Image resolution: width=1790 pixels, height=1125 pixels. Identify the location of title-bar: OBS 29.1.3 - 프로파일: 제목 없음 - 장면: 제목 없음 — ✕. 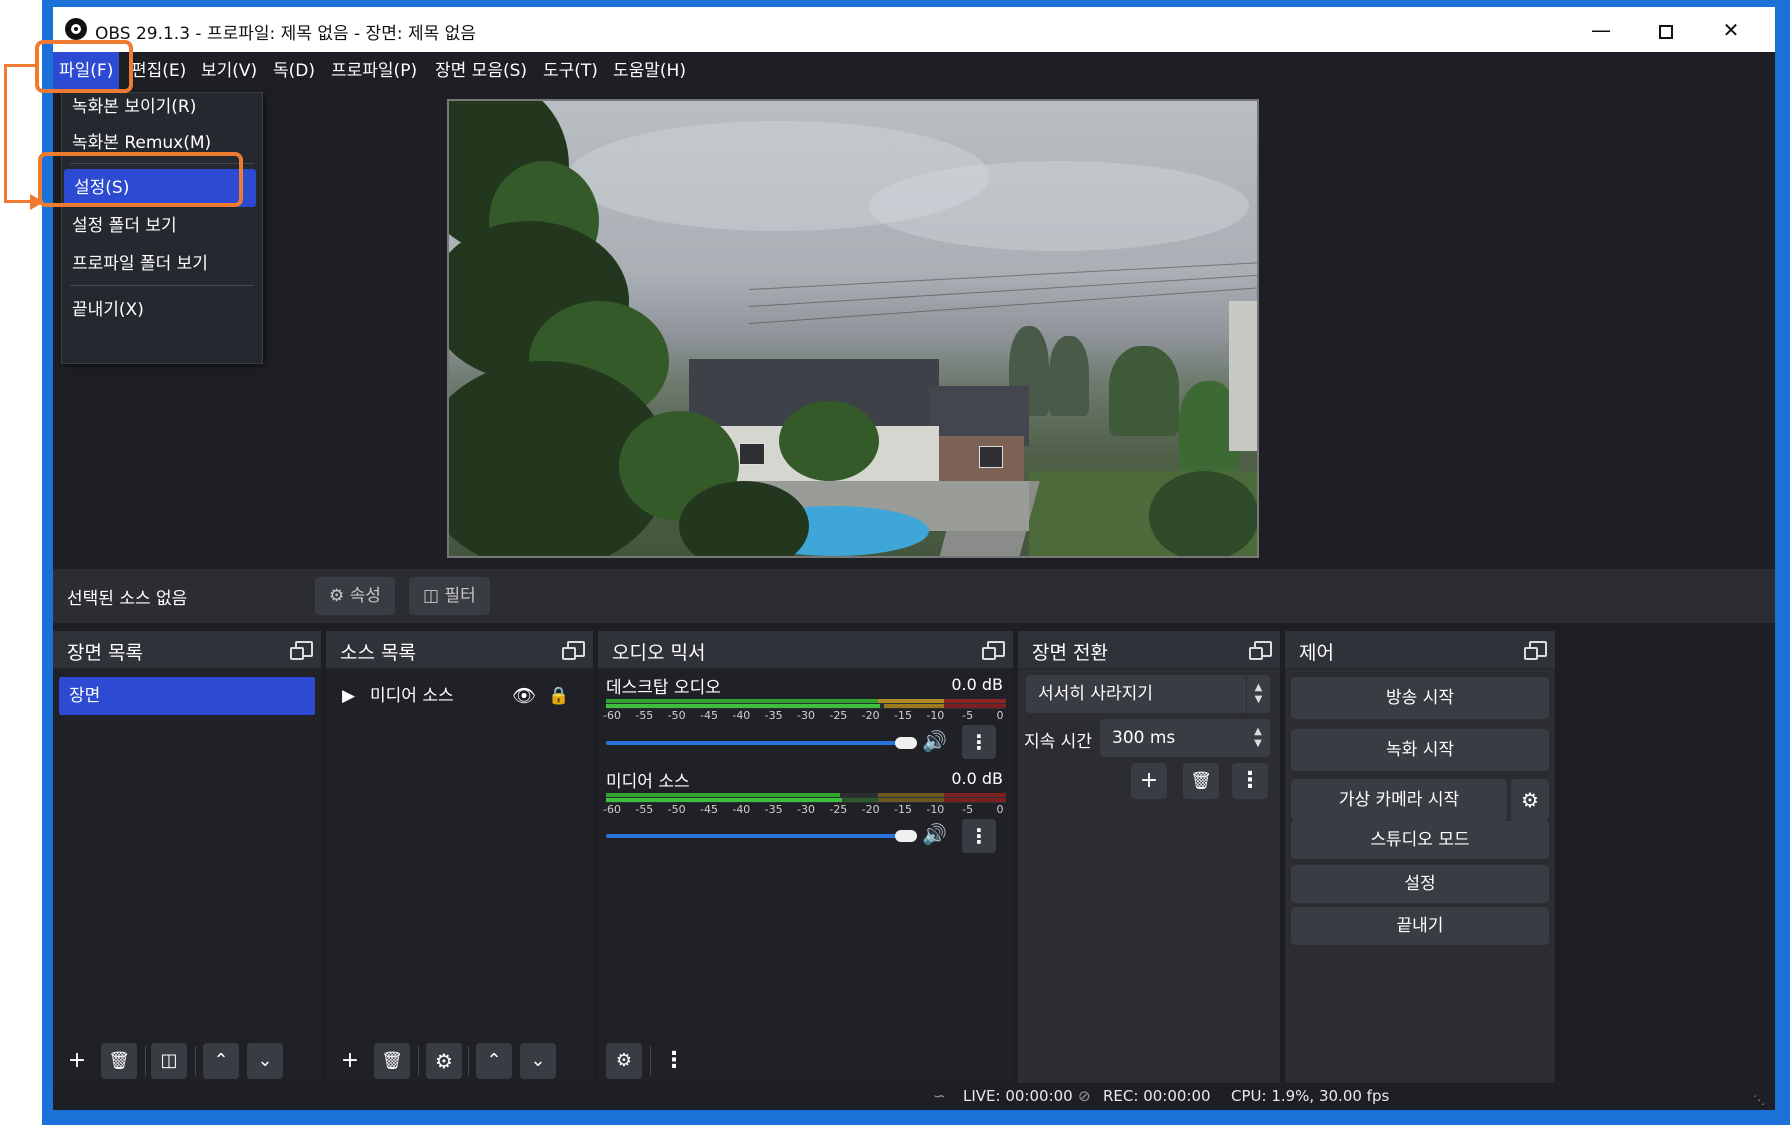
(914, 29).